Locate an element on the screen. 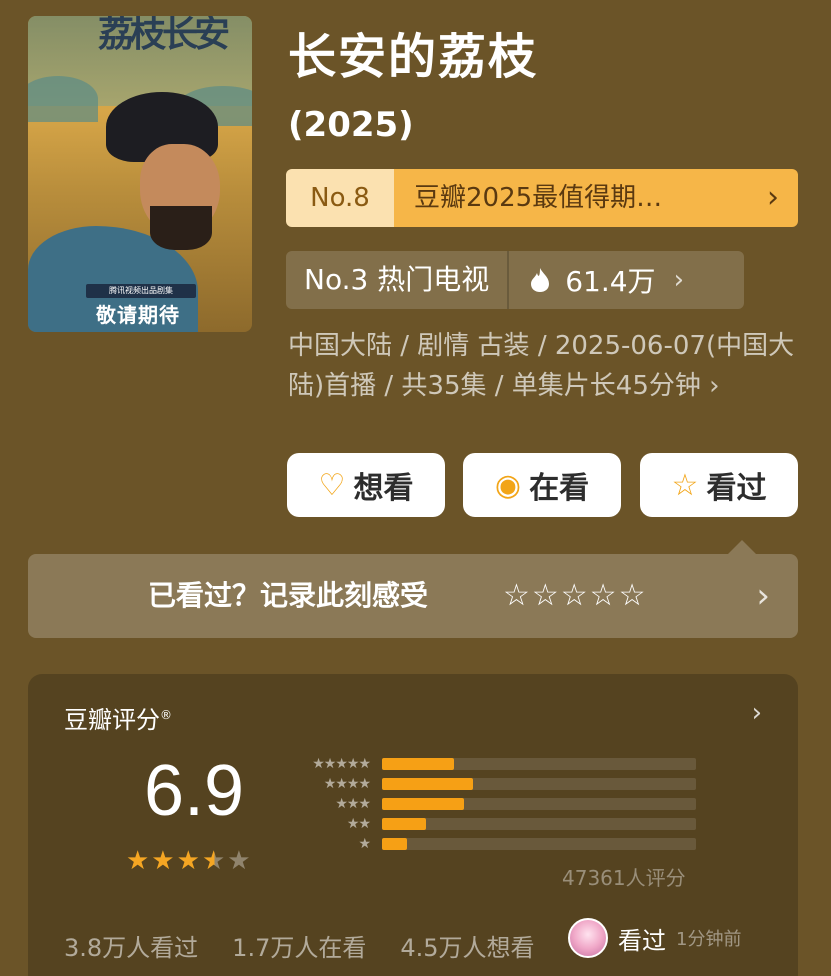 The width and height of the screenshot is (831, 976). heat-value: 61.4万 is located at coordinates (610, 281).